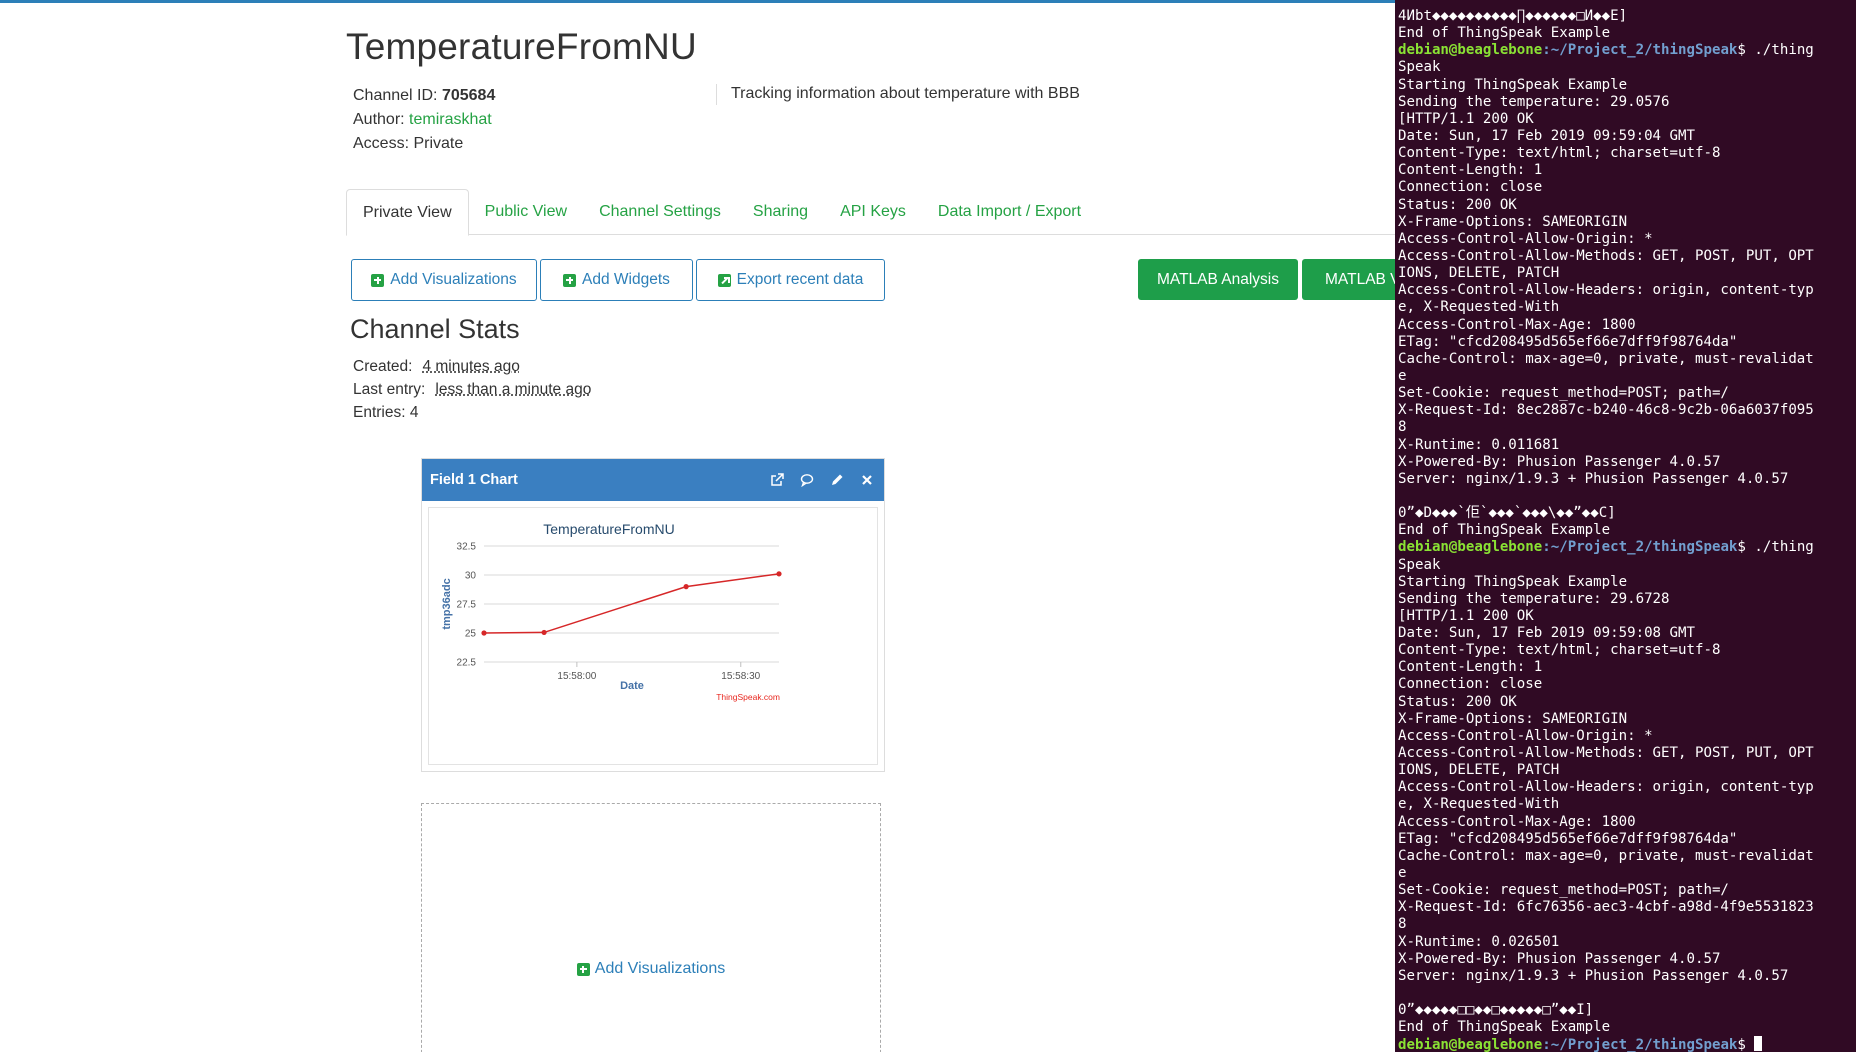 The image size is (1856, 1052). What do you see at coordinates (1563, 393) in the screenshot?
I see `terminal-line: Set-Cookie: request_method=POST; path=/` at bounding box center [1563, 393].